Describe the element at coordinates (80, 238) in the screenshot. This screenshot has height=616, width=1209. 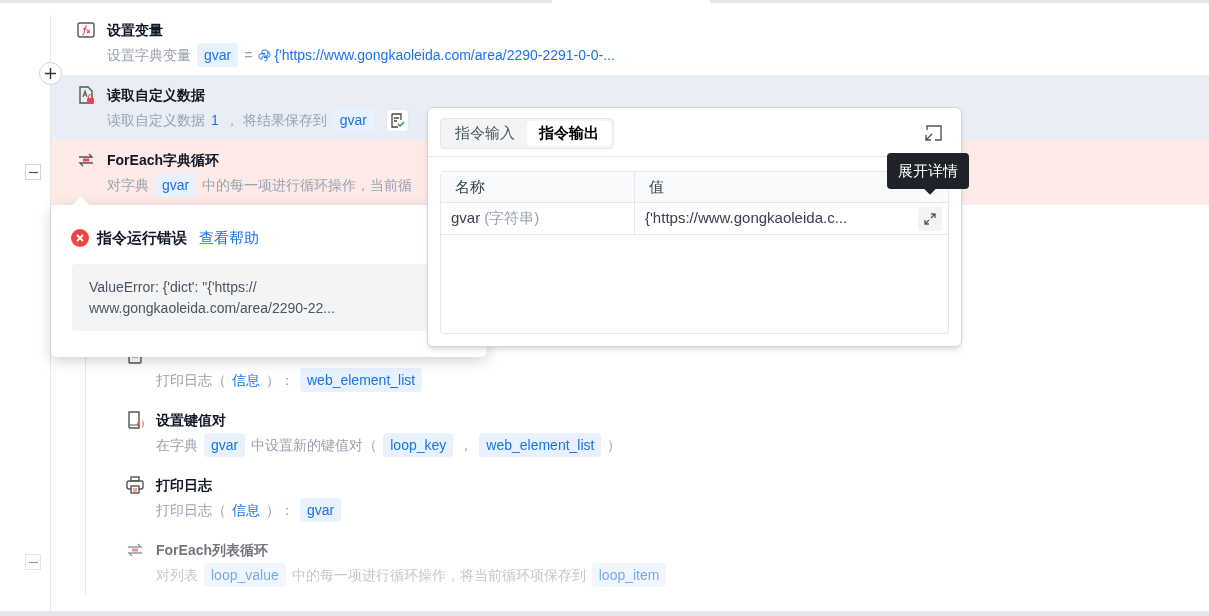
I see `error-icon` at that location.